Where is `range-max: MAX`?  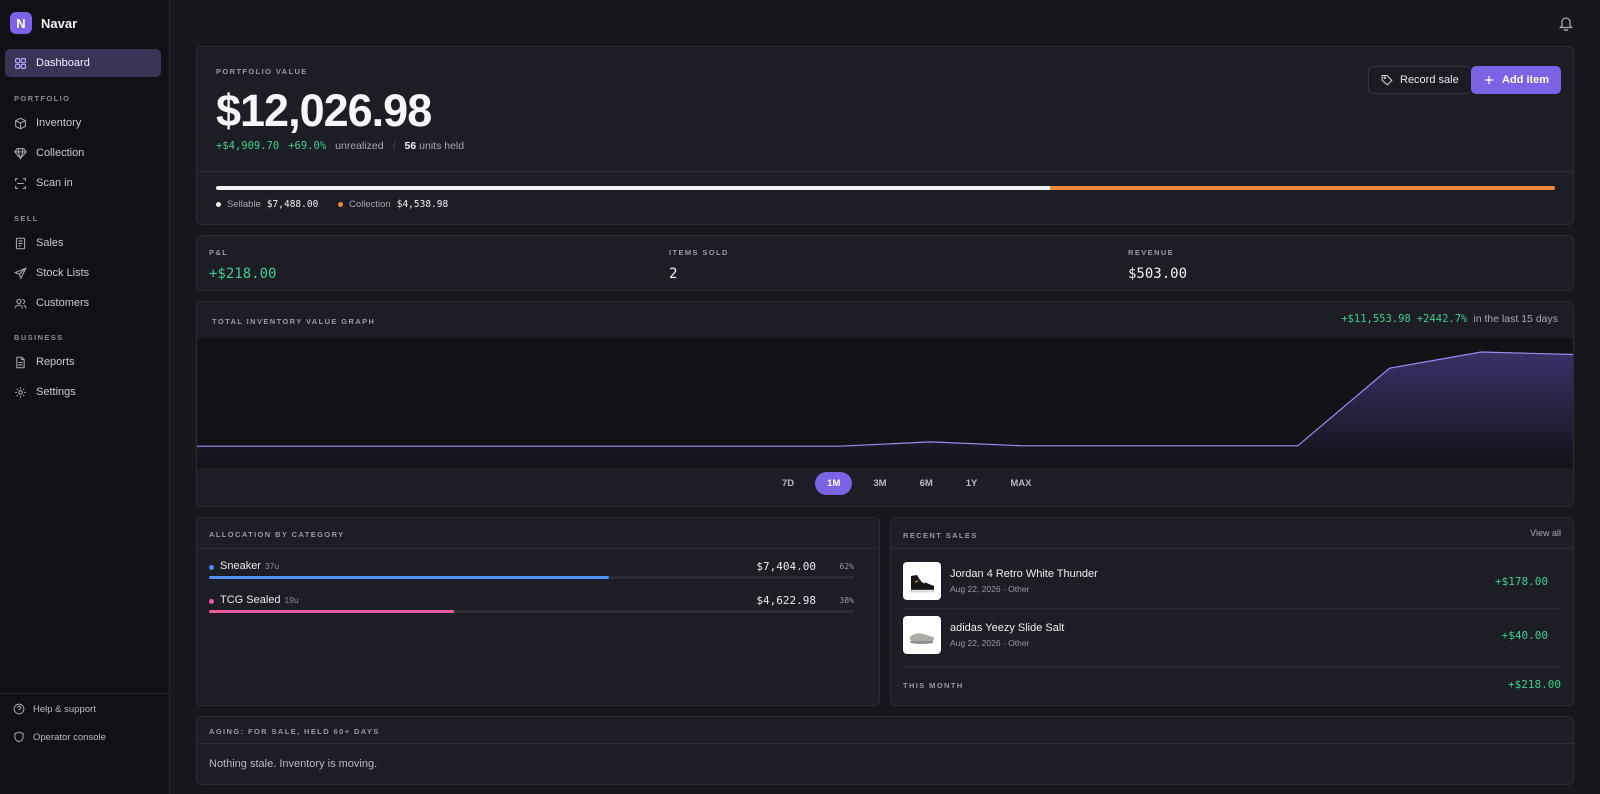 range-max: MAX is located at coordinates (1020, 483).